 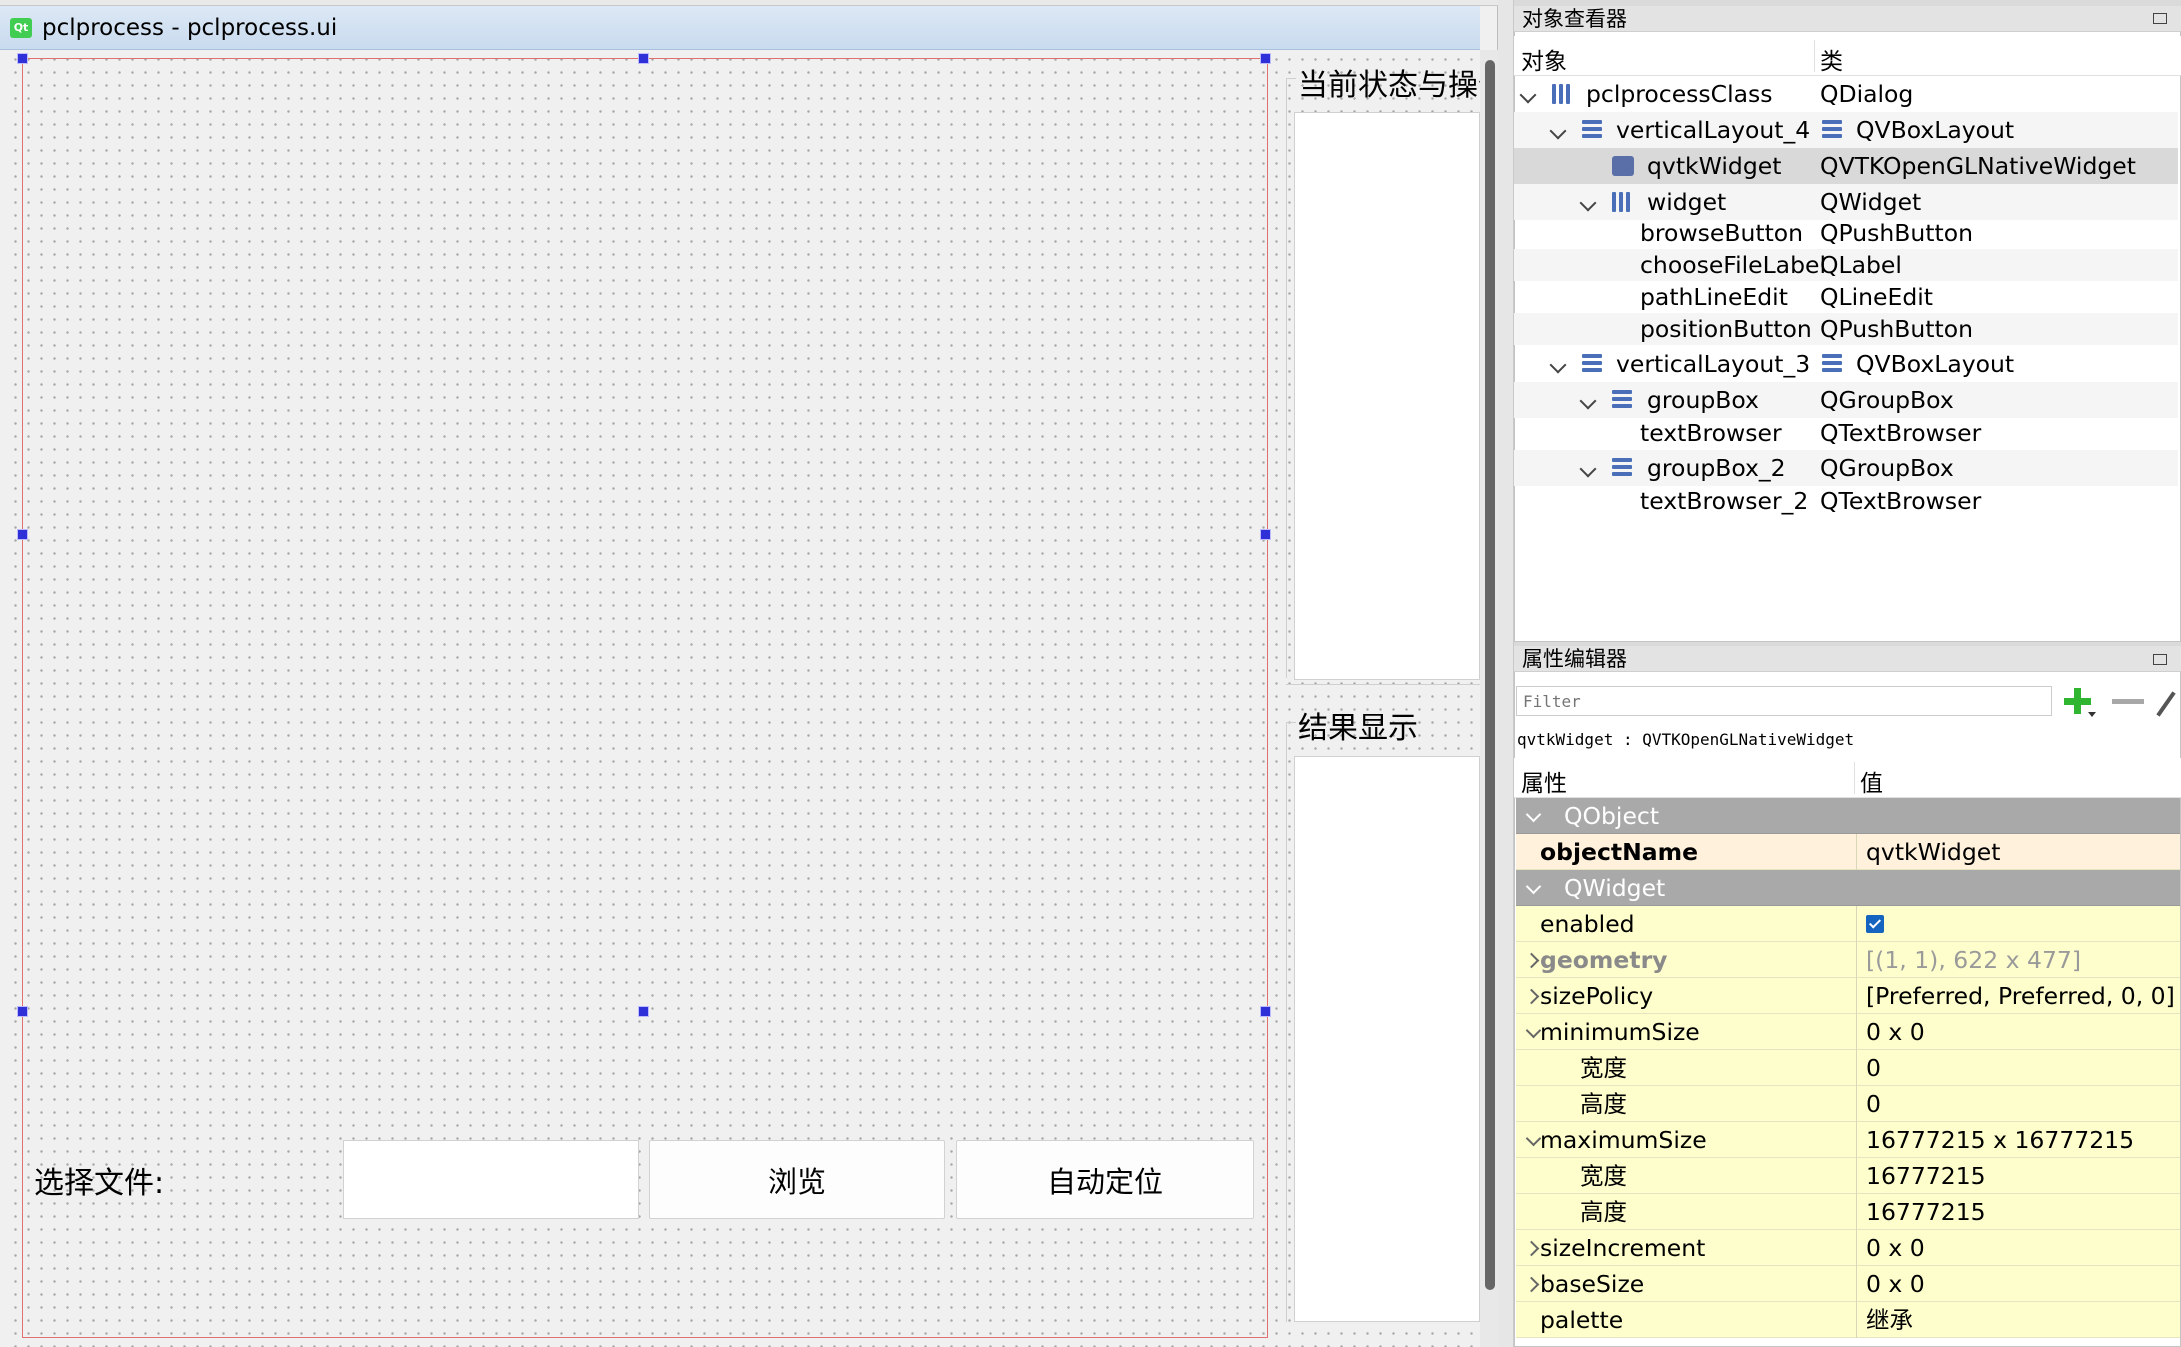 What do you see at coordinates (1848, 1320) in the screenshot?
I see `property-row-palette: palette 继承` at bounding box center [1848, 1320].